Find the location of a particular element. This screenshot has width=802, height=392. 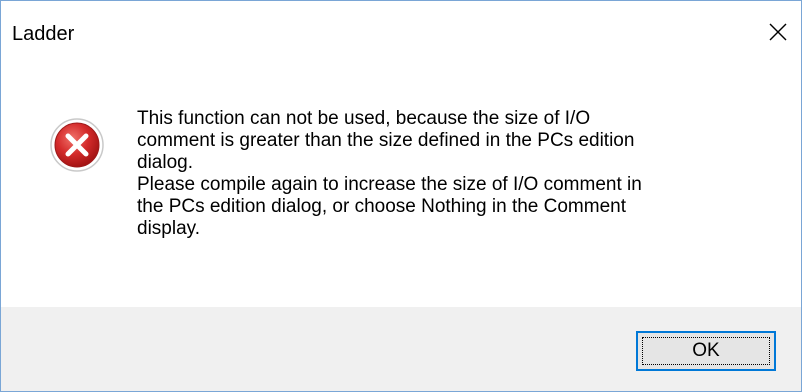

message-line: dialog. is located at coordinates (165, 162).